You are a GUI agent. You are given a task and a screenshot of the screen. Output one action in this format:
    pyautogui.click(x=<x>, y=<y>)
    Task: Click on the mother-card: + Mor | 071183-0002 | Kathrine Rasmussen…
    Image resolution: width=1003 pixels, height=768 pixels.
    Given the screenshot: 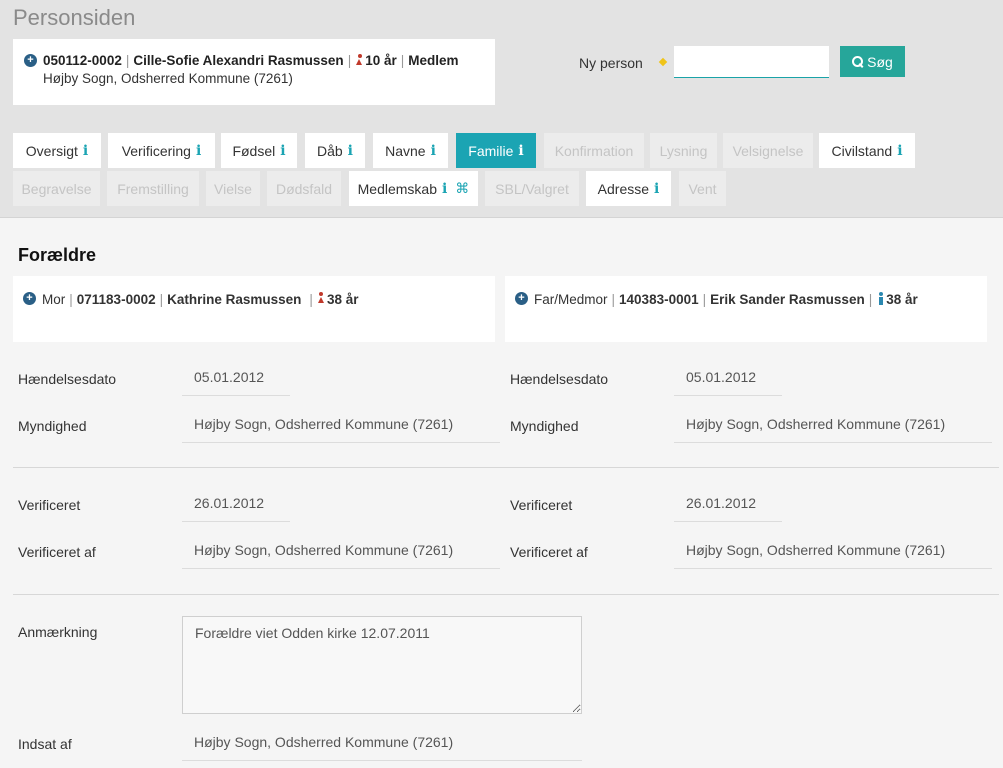 What is the action you would take?
    pyautogui.click(x=254, y=309)
    